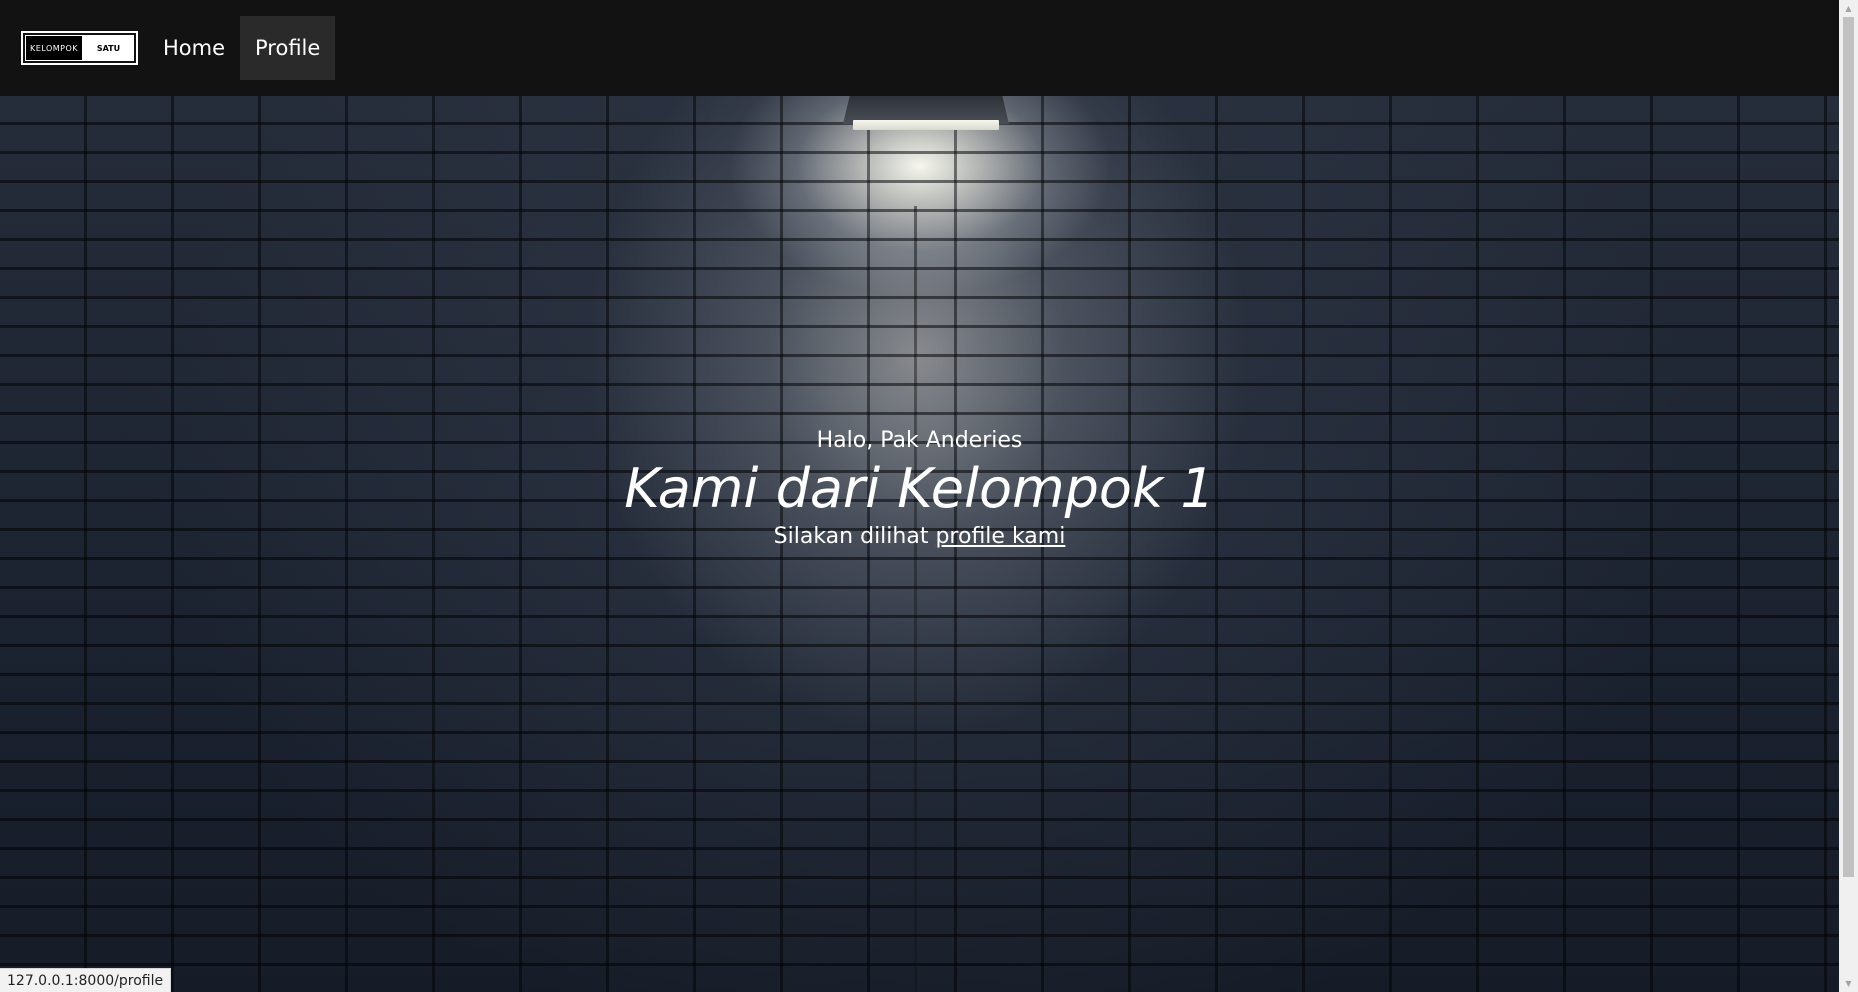 The image size is (1858, 992). Describe the element at coordinates (1848, 447) in the screenshot. I see `scrollbar-thumb` at that location.